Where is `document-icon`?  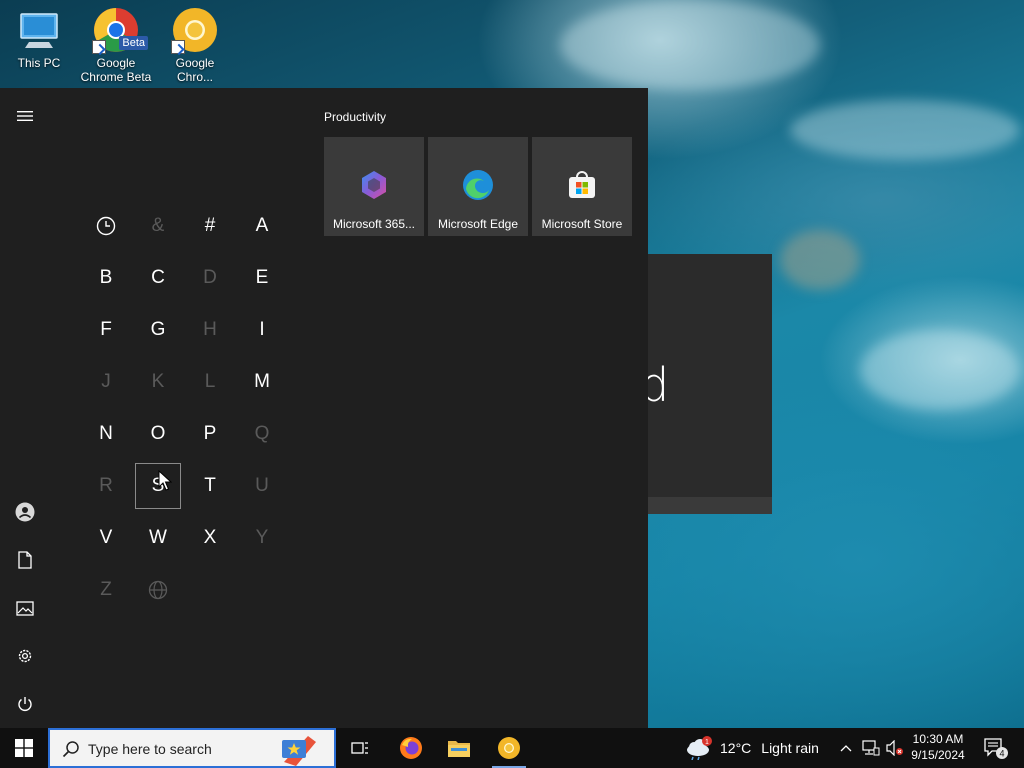
document-icon is located at coordinates (25, 560).